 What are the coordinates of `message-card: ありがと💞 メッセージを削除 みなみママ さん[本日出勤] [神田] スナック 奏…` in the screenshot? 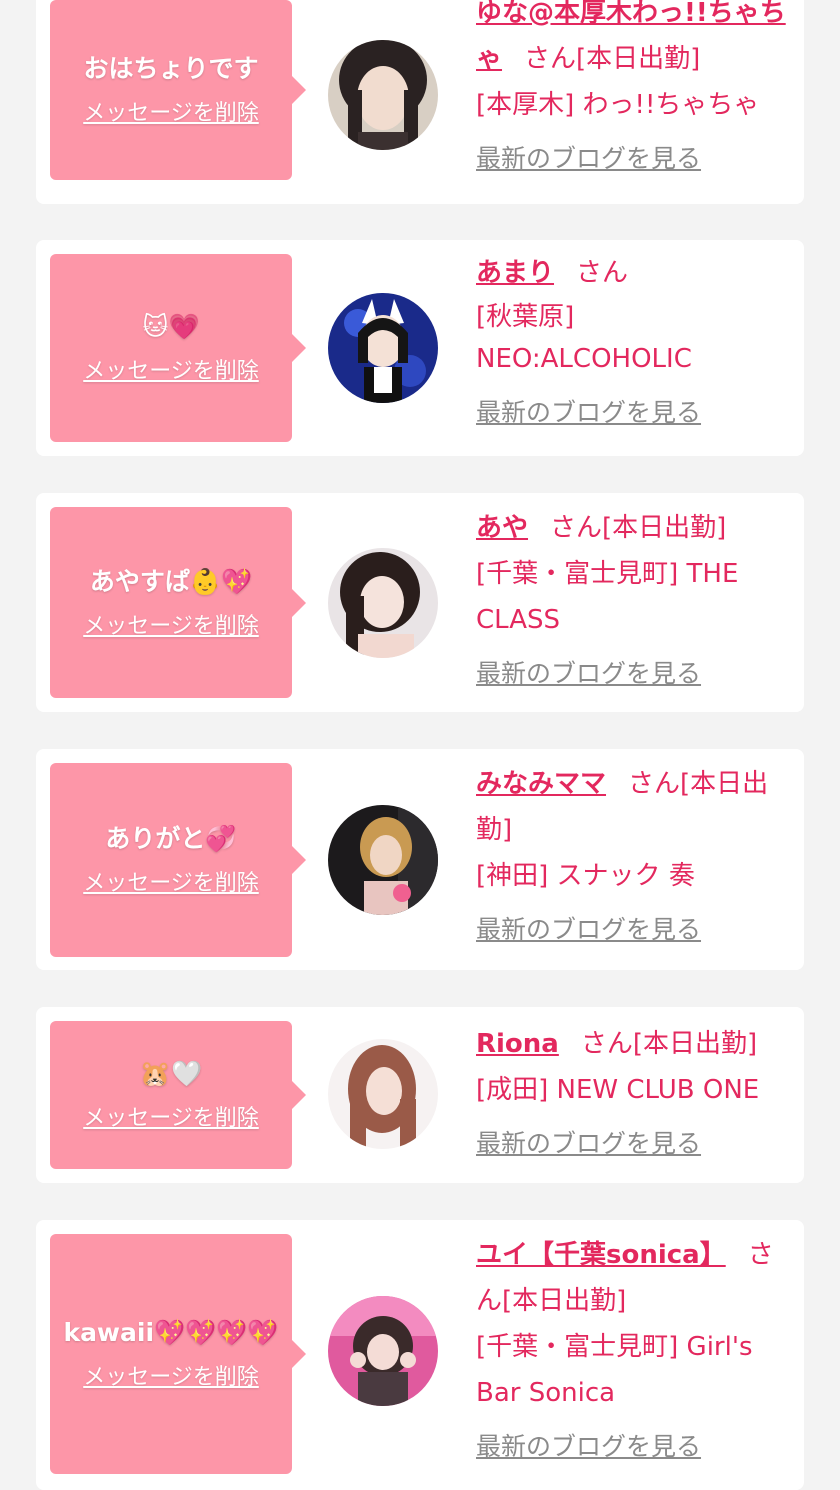 It's located at (420, 859).